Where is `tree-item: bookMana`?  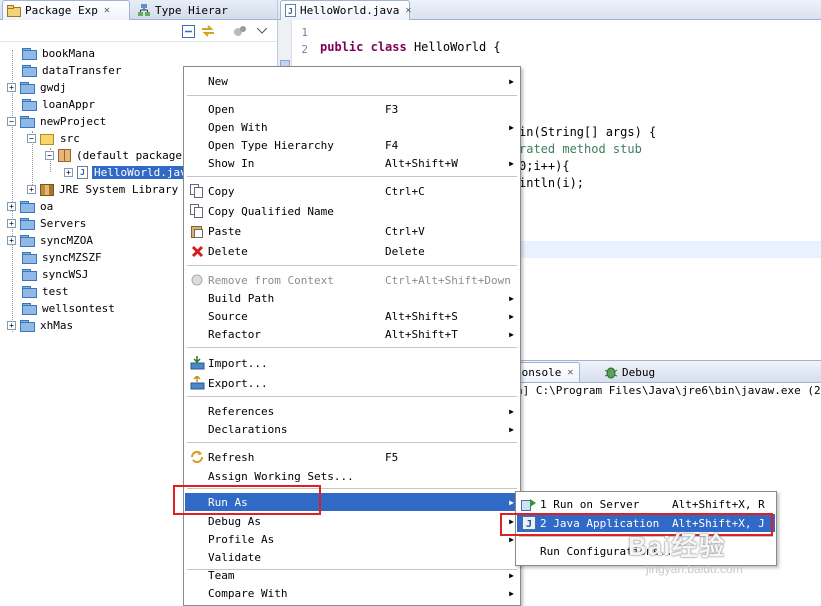 tree-item: bookMana is located at coordinates (58, 53).